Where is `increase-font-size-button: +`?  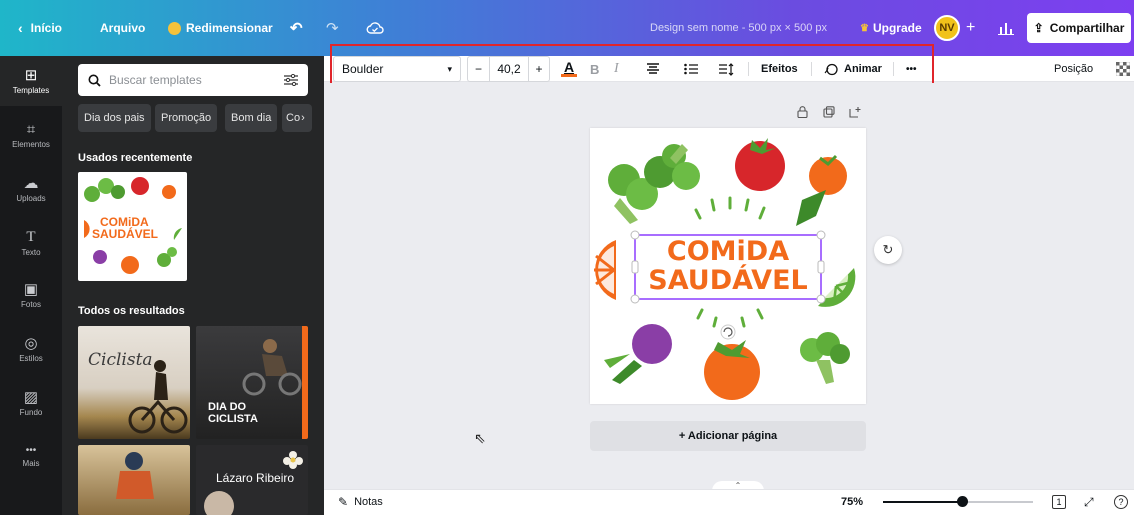
increase-font-size-button: + is located at coordinates (538, 69).